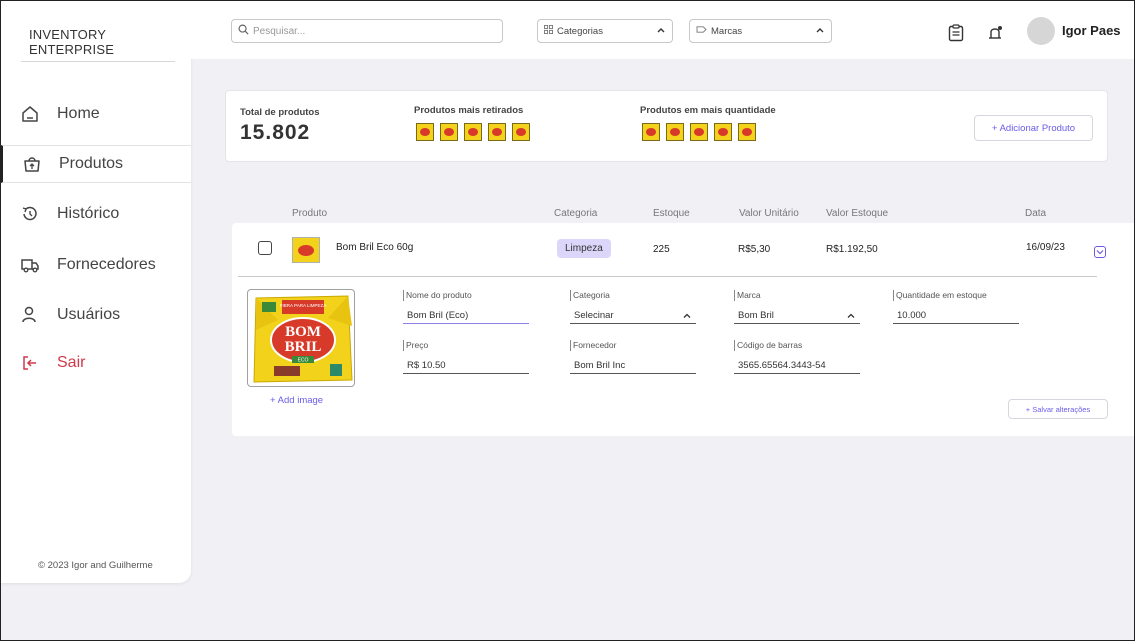  I want to click on bell-icon, so click(996, 33).